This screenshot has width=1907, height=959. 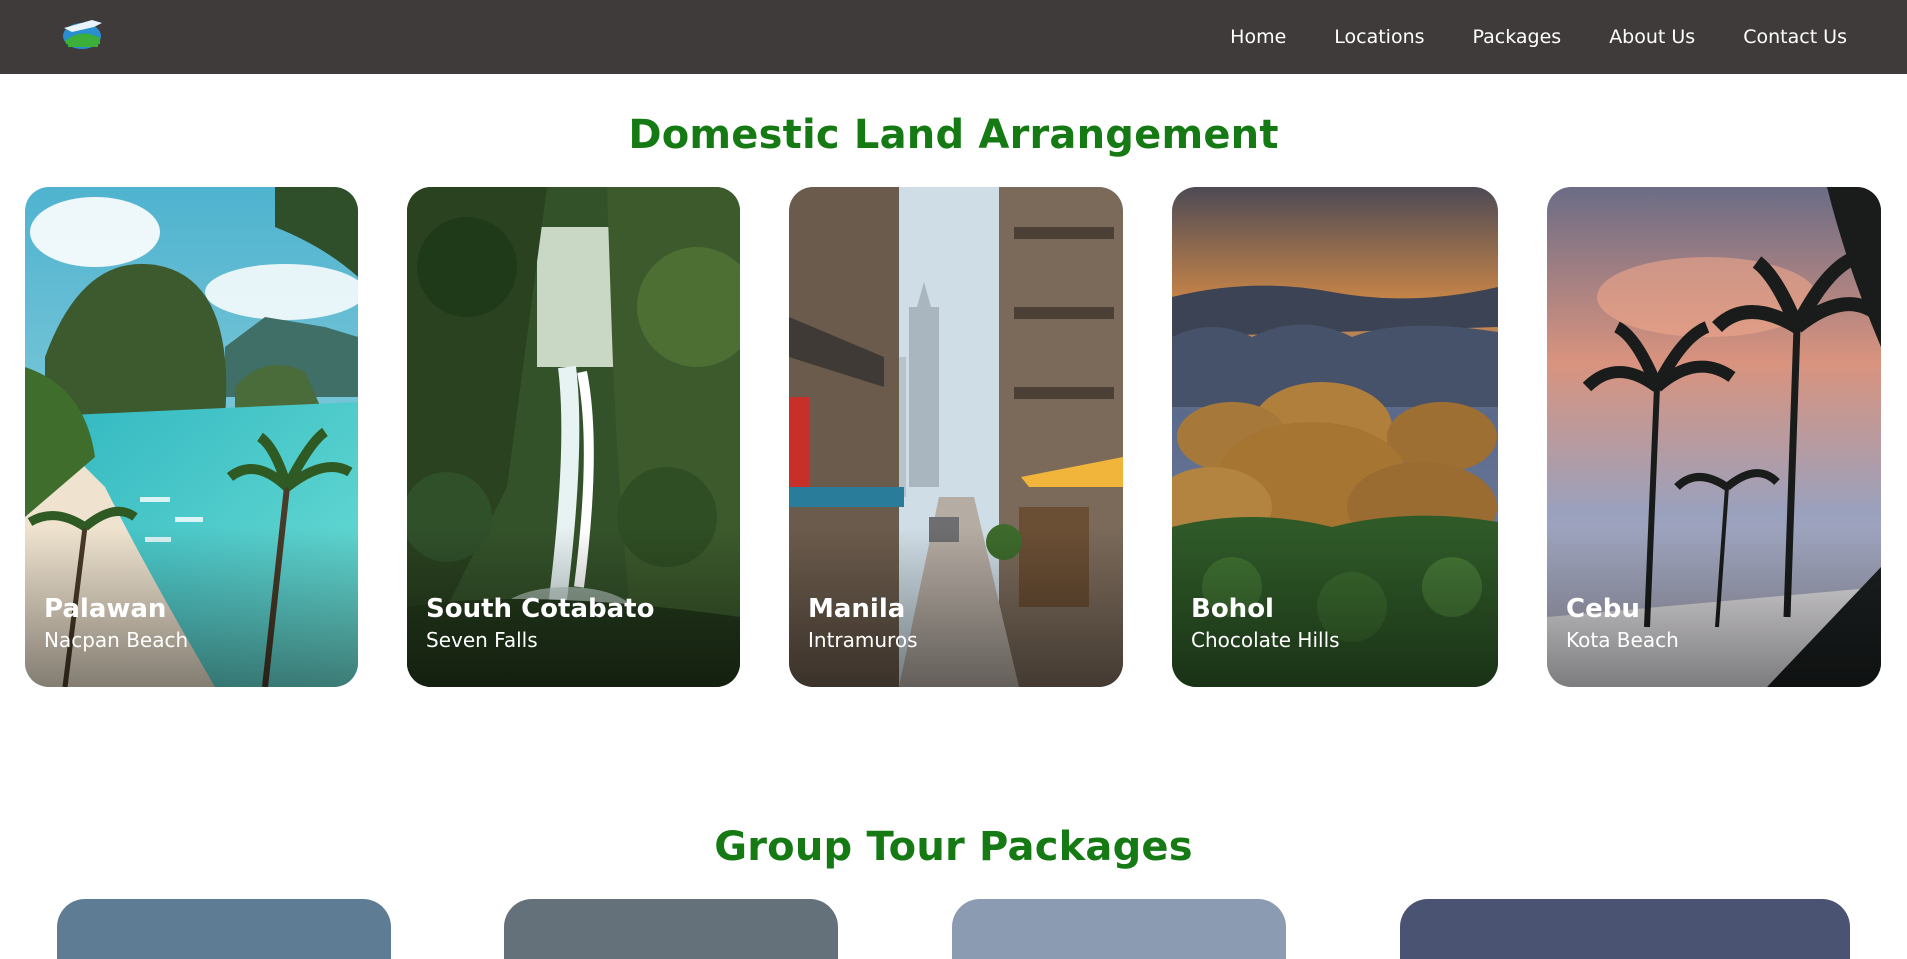 I want to click on nav-link-about-us: About Us, so click(x=1652, y=37).